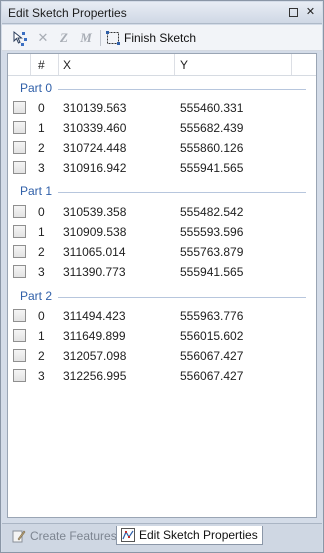  Describe the element at coordinates (211, 252) in the screenshot. I see `vertex-y: 555763.879` at that location.